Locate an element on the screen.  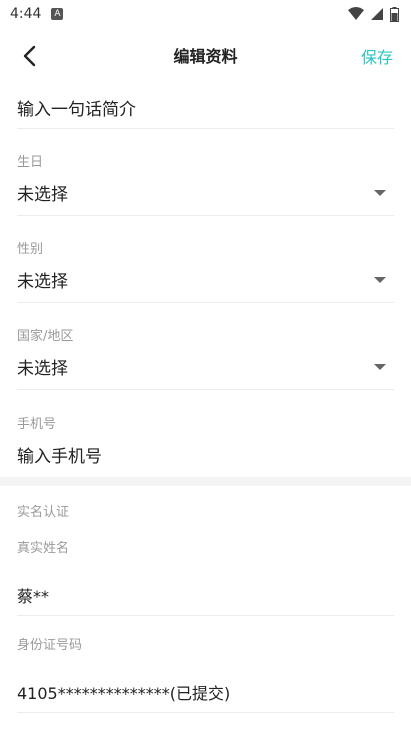
top-bar: 编辑资料 保存 is located at coordinates (205, 55).